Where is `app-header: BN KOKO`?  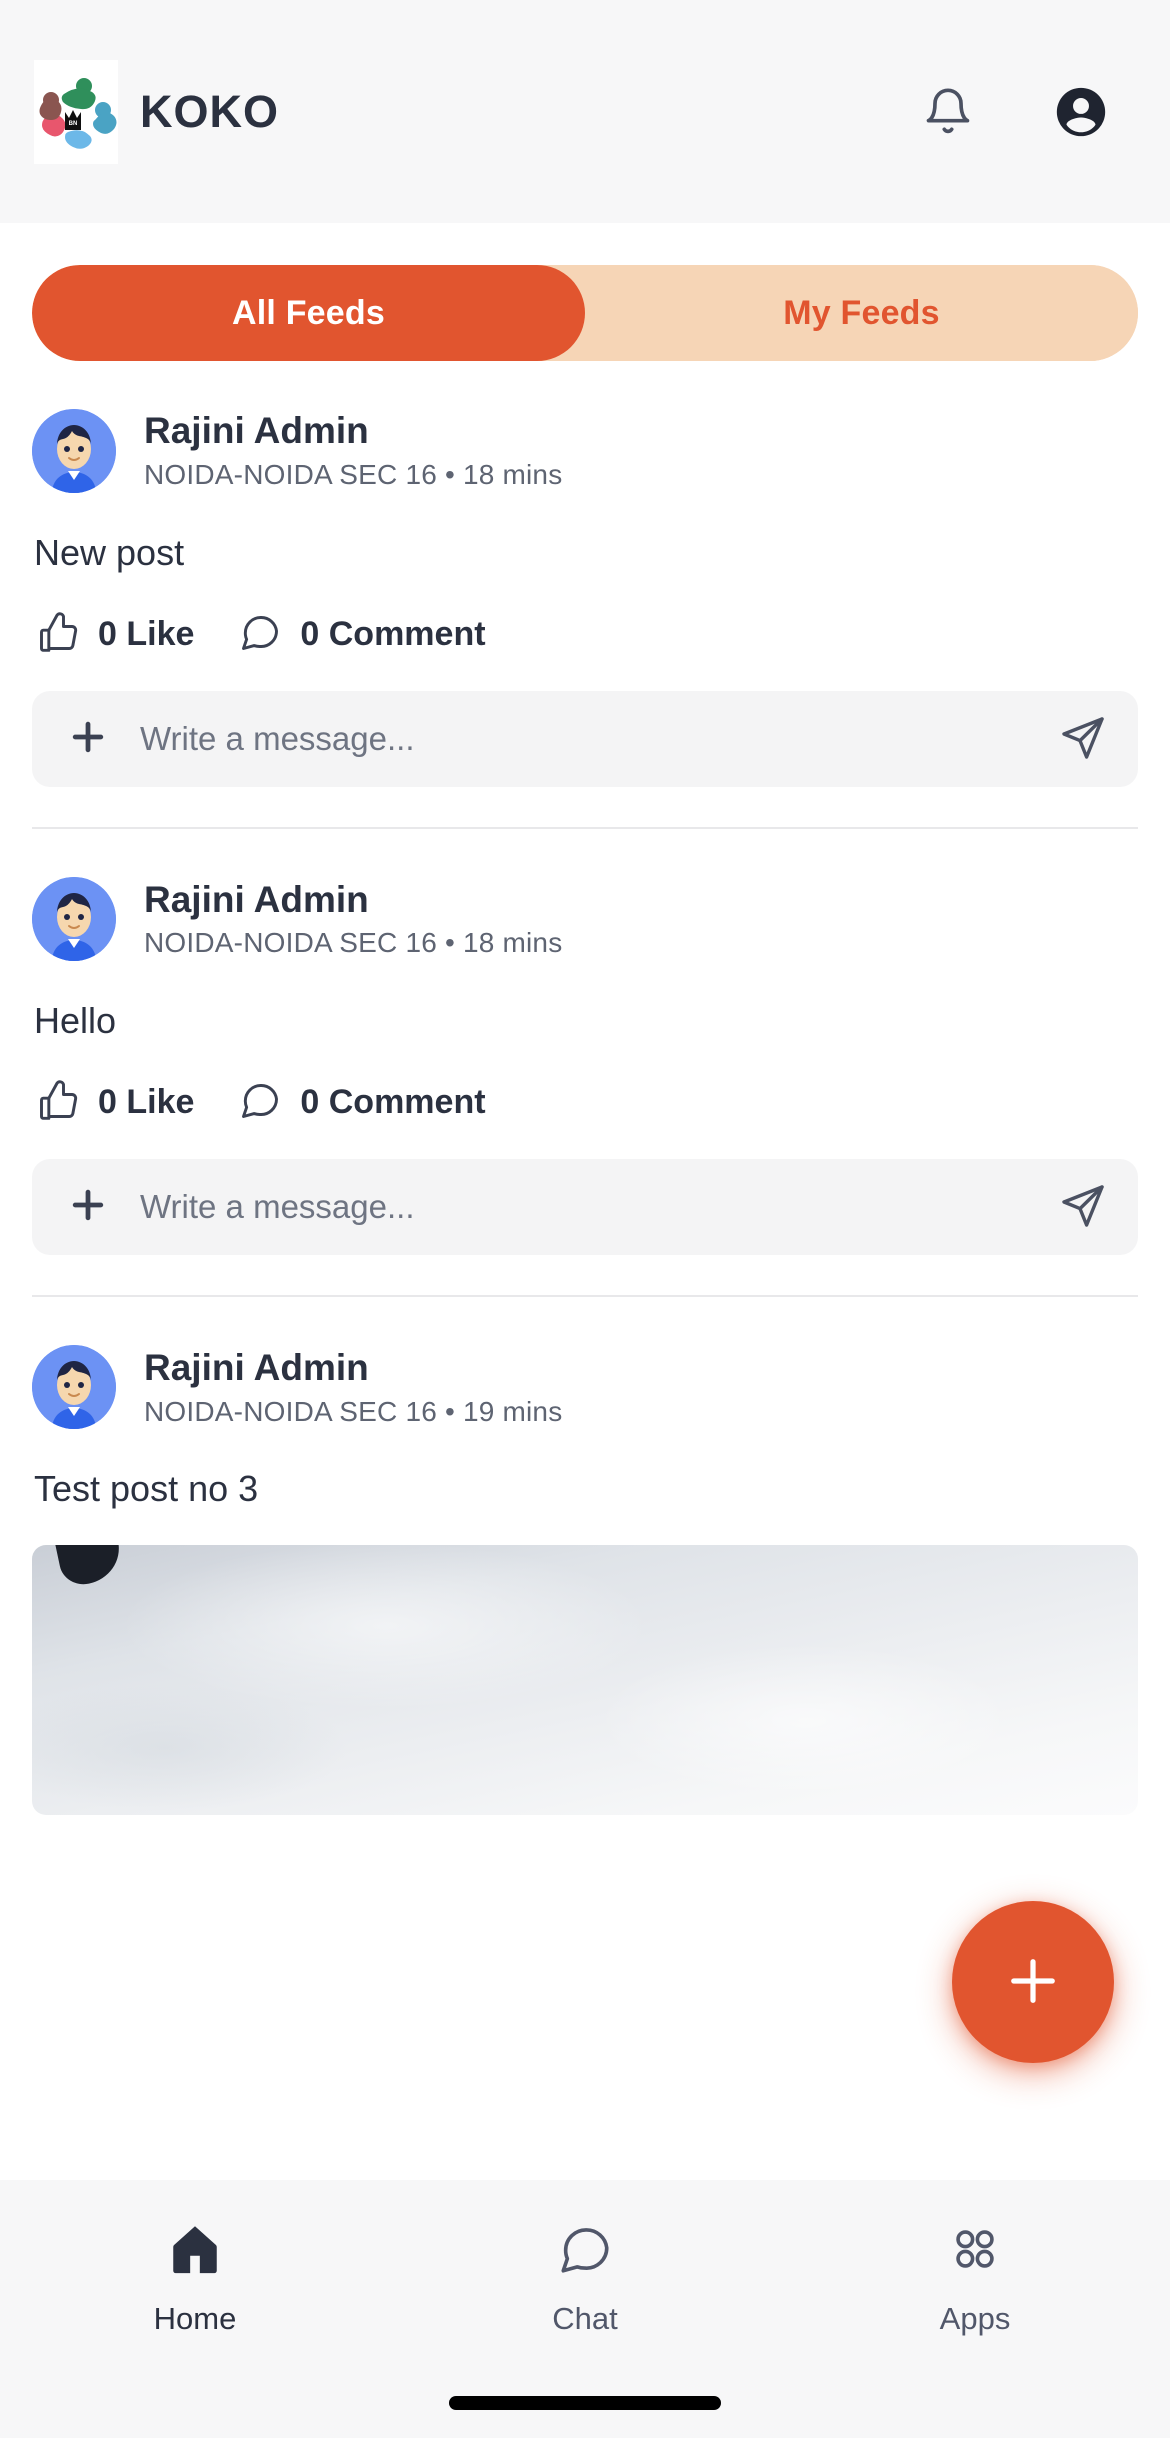 app-header: BN KOKO is located at coordinates (585, 111).